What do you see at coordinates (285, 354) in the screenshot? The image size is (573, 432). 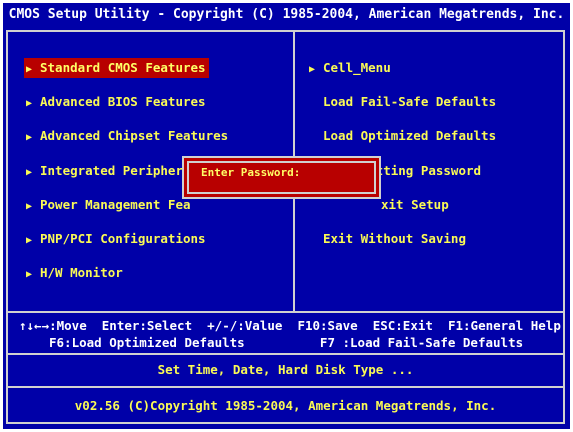 I see `status-divider` at bounding box center [285, 354].